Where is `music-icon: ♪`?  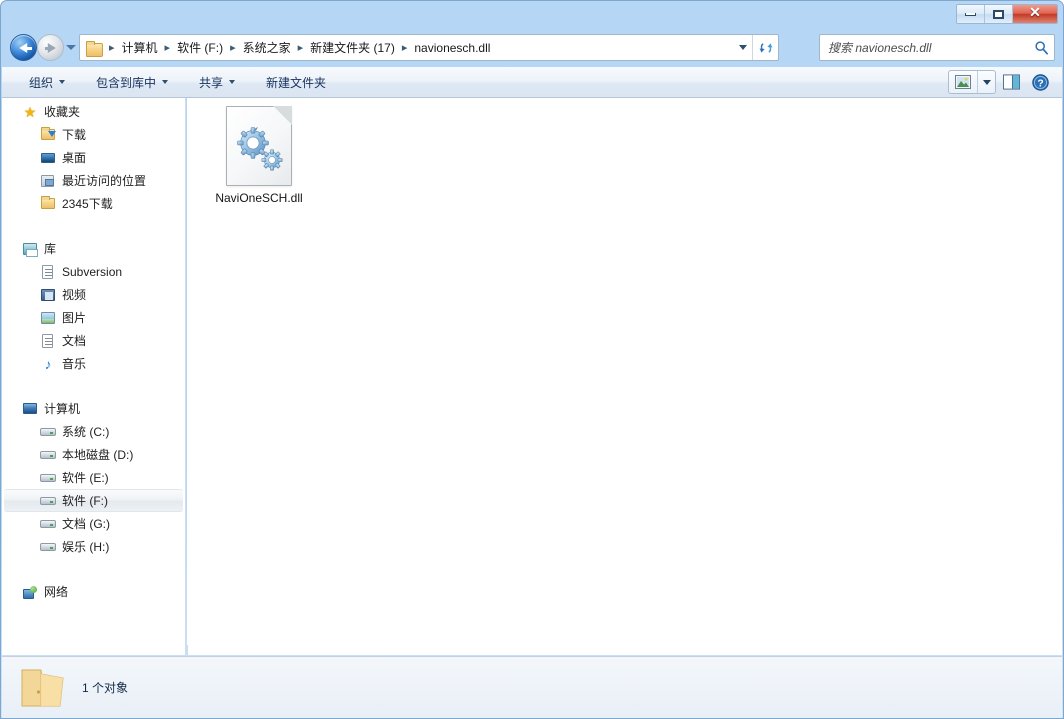
music-icon: ♪ is located at coordinates (48, 363).